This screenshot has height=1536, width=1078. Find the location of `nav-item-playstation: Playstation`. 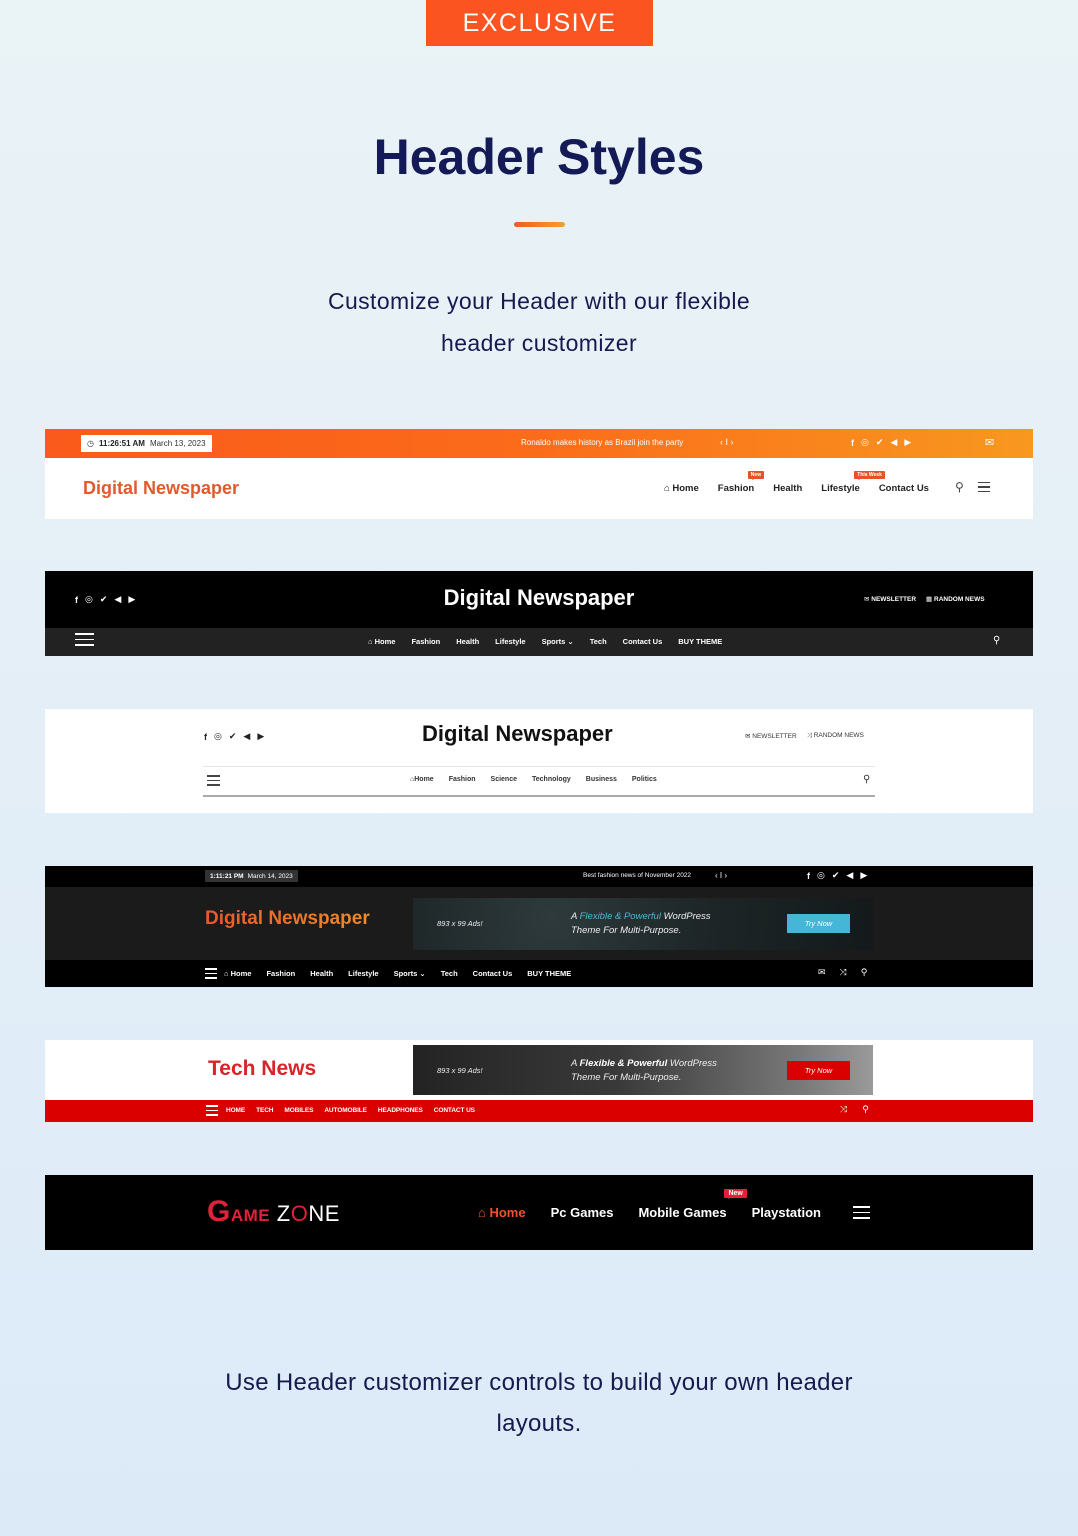

nav-item-playstation: Playstation is located at coordinates (786, 1212).